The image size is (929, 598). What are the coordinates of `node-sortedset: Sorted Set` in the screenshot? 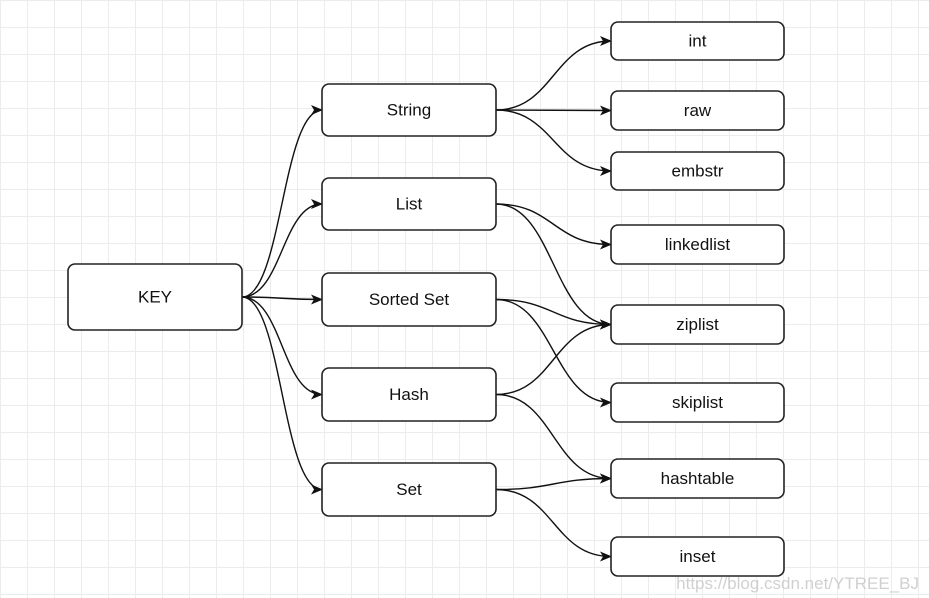 It's located at (409, 299).